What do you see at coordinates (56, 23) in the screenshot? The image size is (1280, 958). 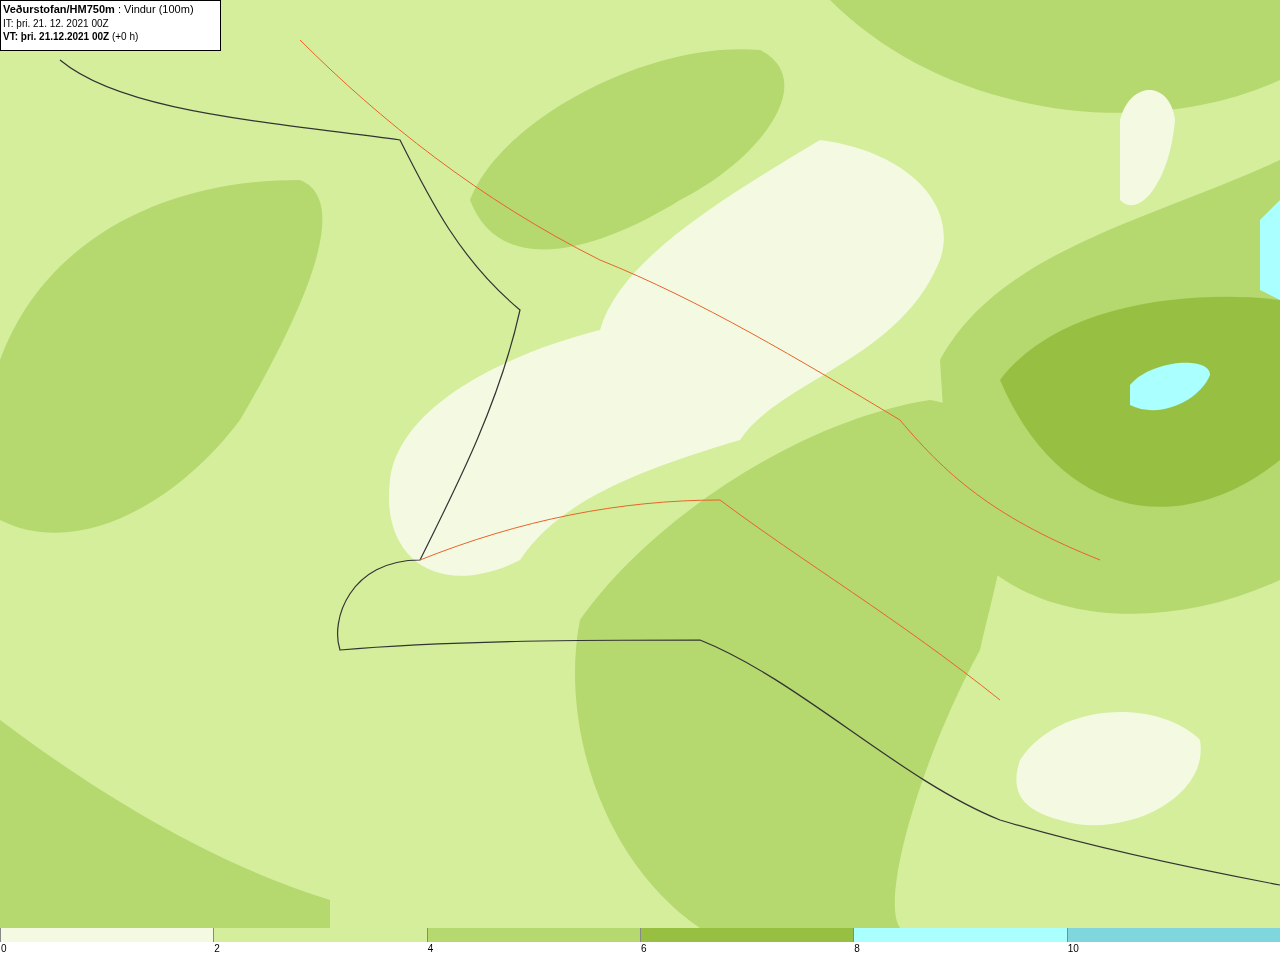 I see `title-line: IT: þri. 21. 12. 2021 00Z` at bounding box center [56, 23].